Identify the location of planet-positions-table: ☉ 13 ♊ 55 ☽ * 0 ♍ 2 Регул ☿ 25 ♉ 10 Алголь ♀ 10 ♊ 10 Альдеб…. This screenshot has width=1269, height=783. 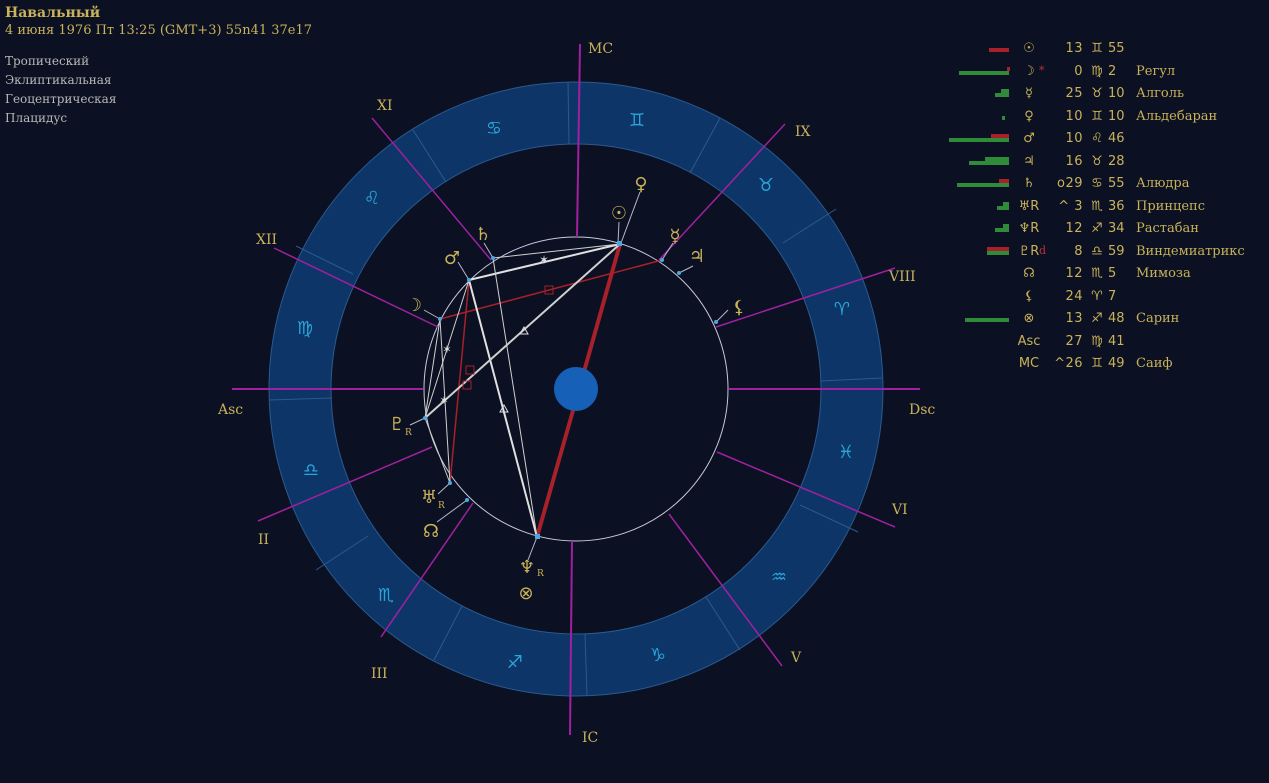
(1105, 208).